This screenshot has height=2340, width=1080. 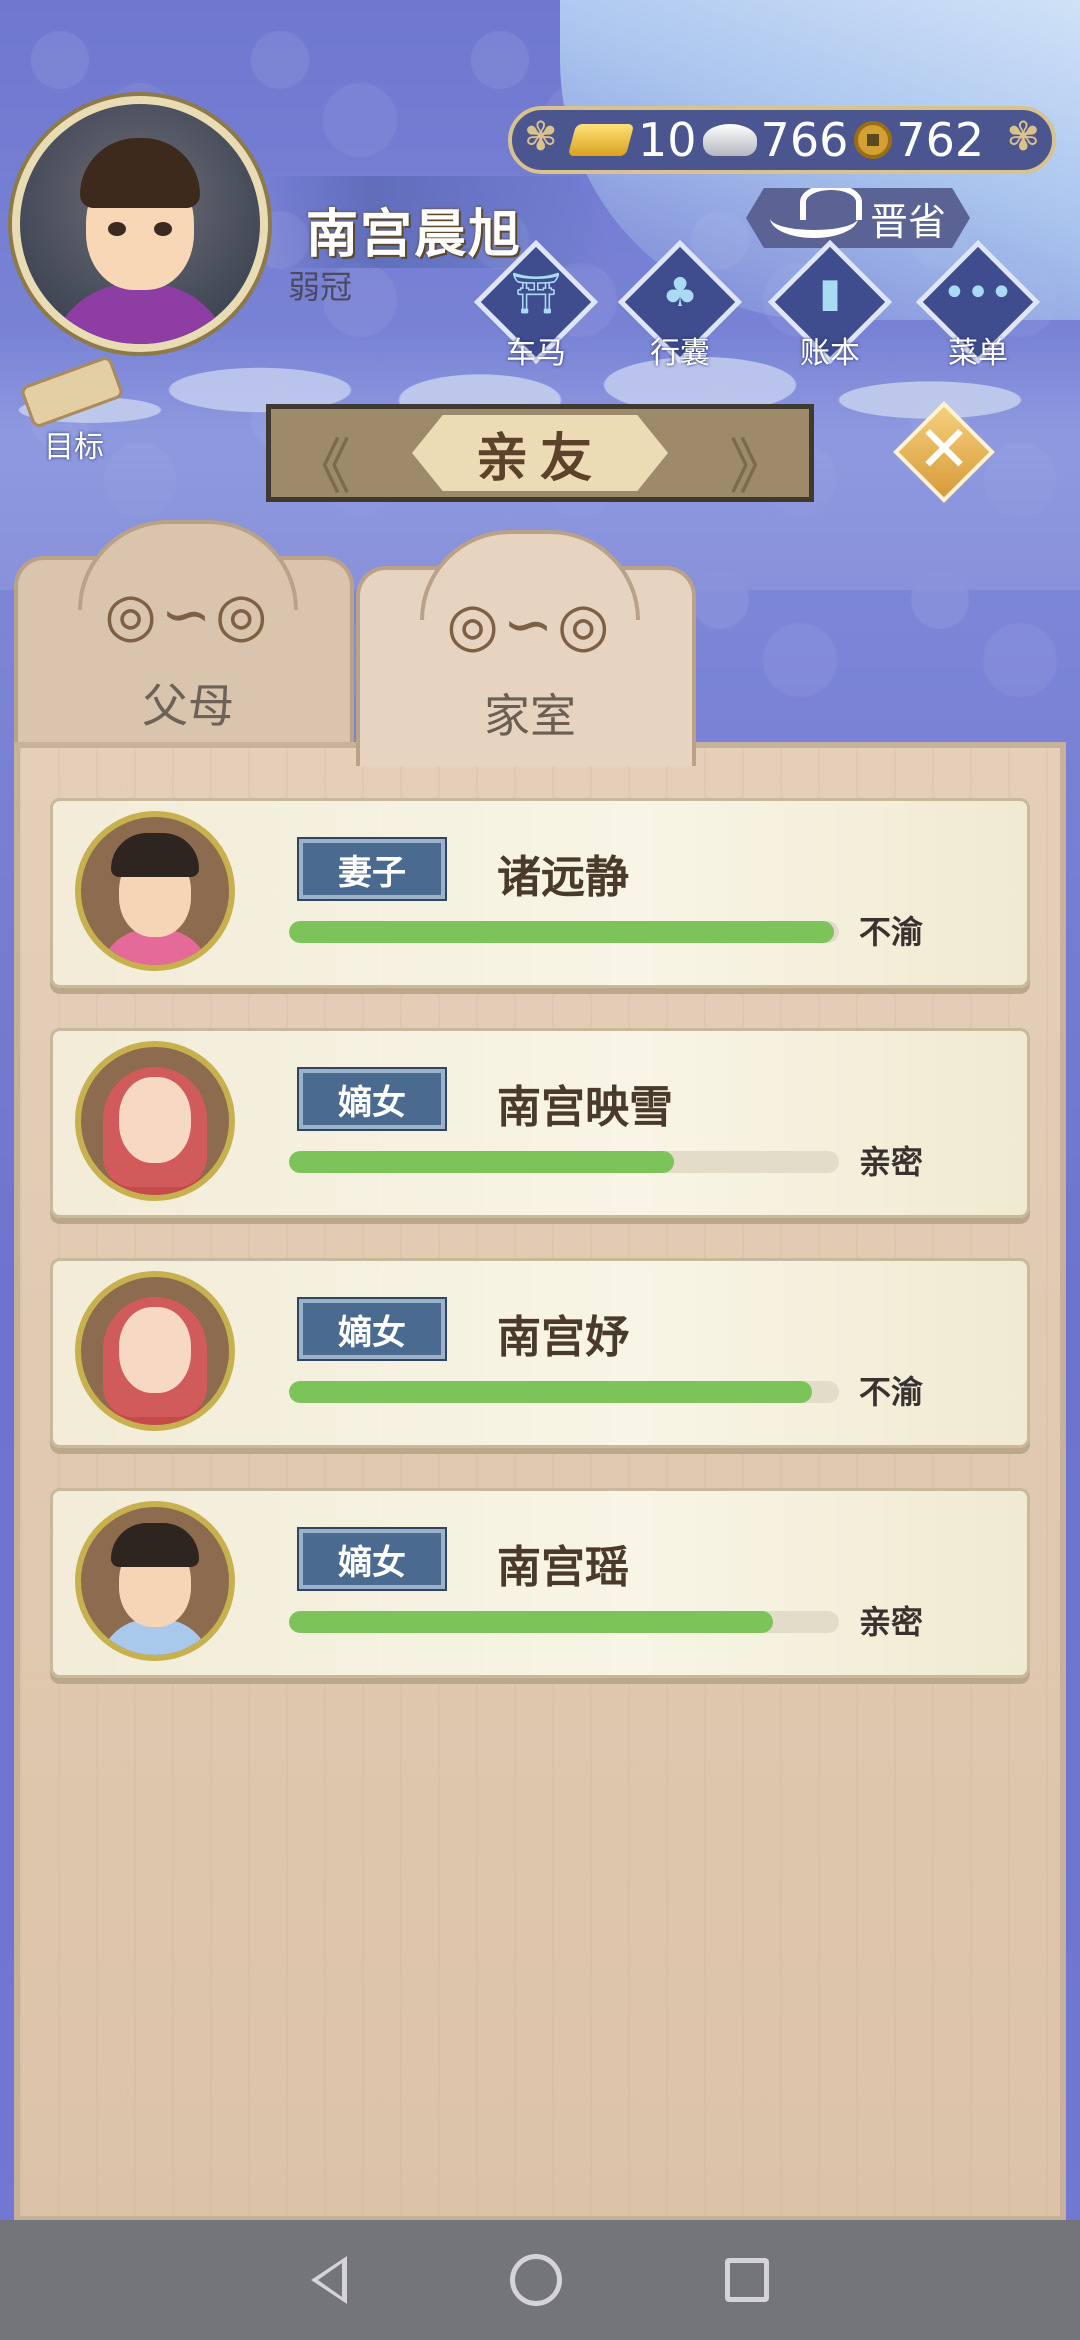 I want to click on menu-label: 车马, so click(x=536, y=353).